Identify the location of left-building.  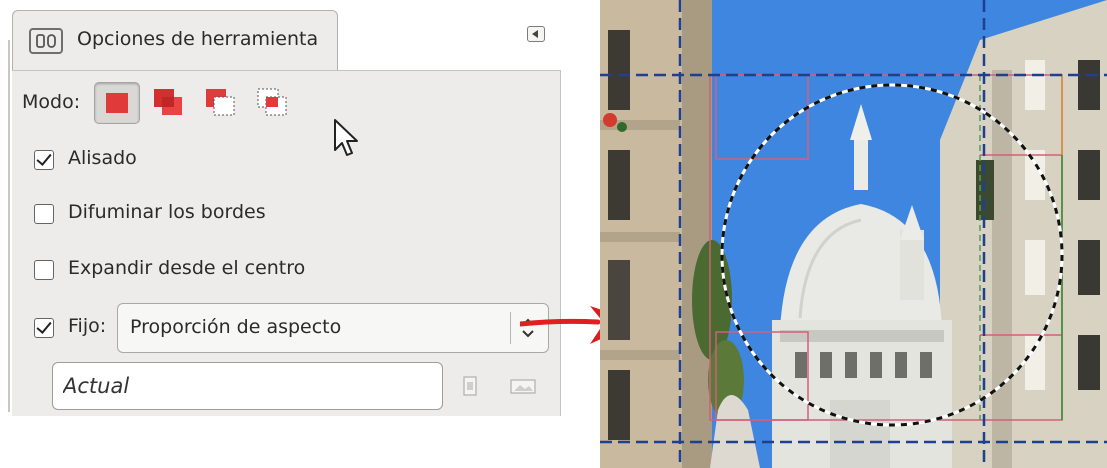
(656, 234).